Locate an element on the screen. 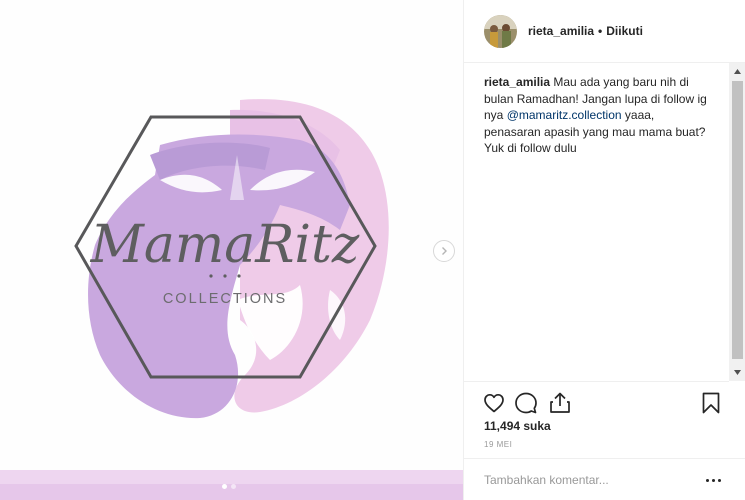 The width and height of the screenshot is (745, 500). caption-username: rieta_amilia is located at coordinates (517, 82).